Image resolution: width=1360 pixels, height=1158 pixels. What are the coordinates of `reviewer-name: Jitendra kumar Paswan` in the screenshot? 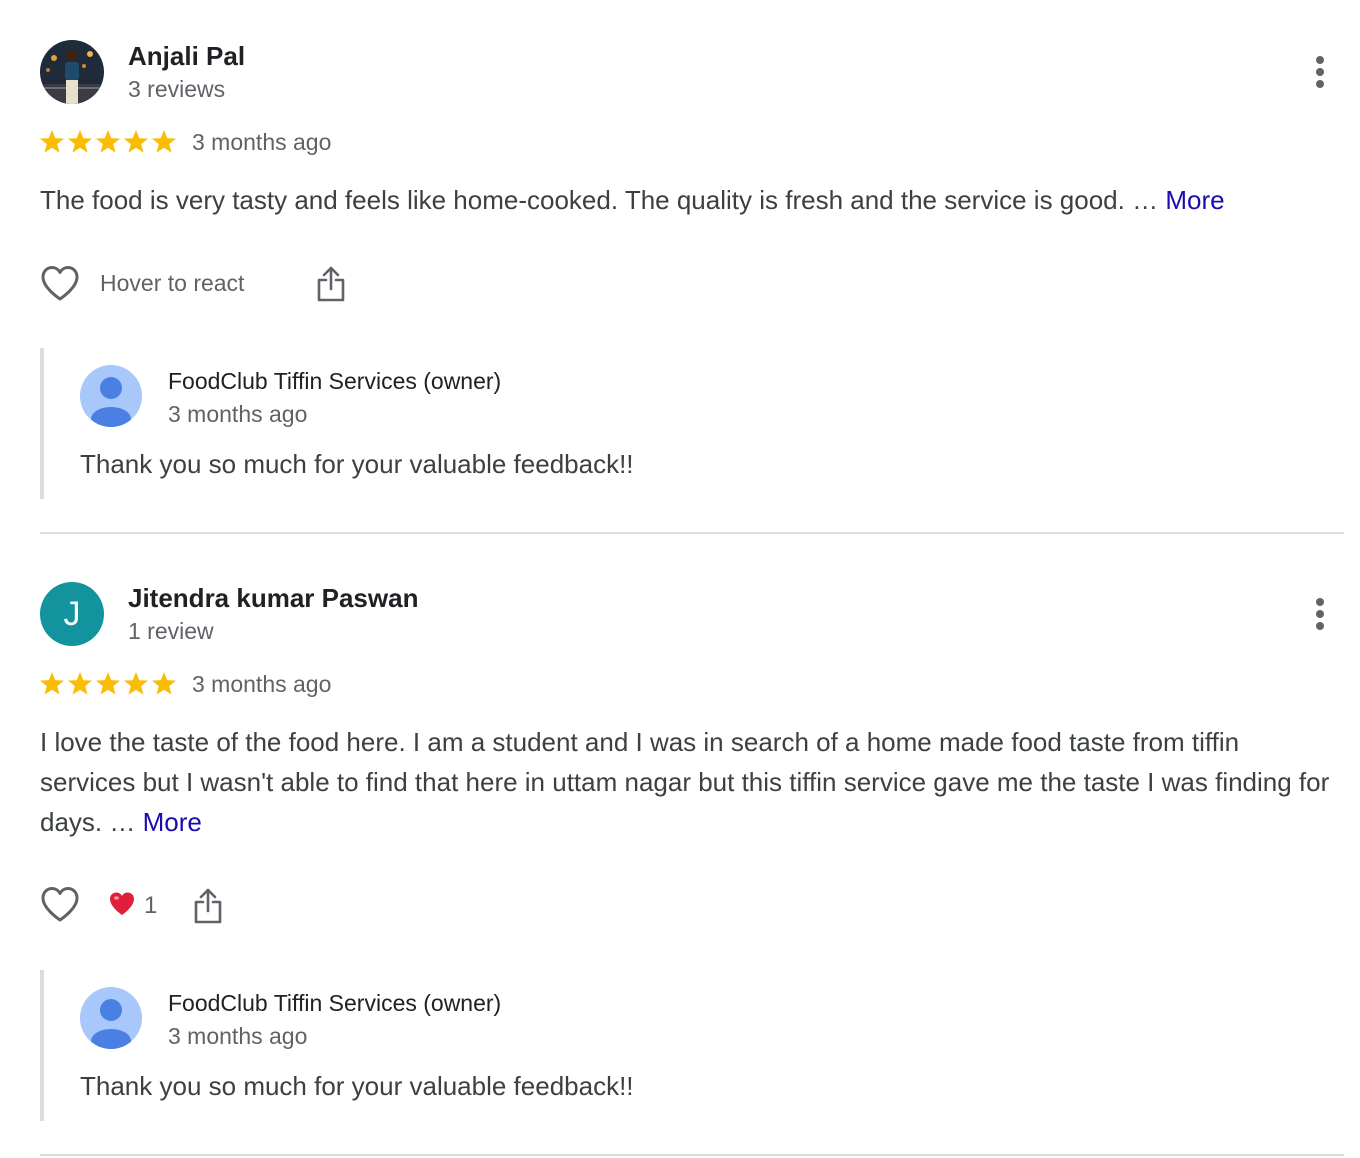 It's located at (273, 598).